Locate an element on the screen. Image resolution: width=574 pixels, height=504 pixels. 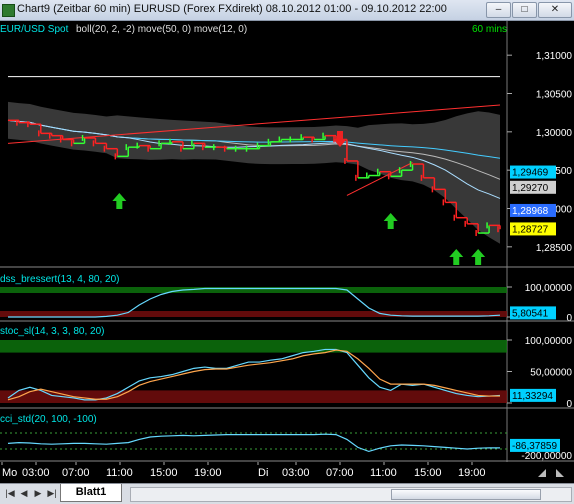
overbought-zone is located at coordinates (253, 346).